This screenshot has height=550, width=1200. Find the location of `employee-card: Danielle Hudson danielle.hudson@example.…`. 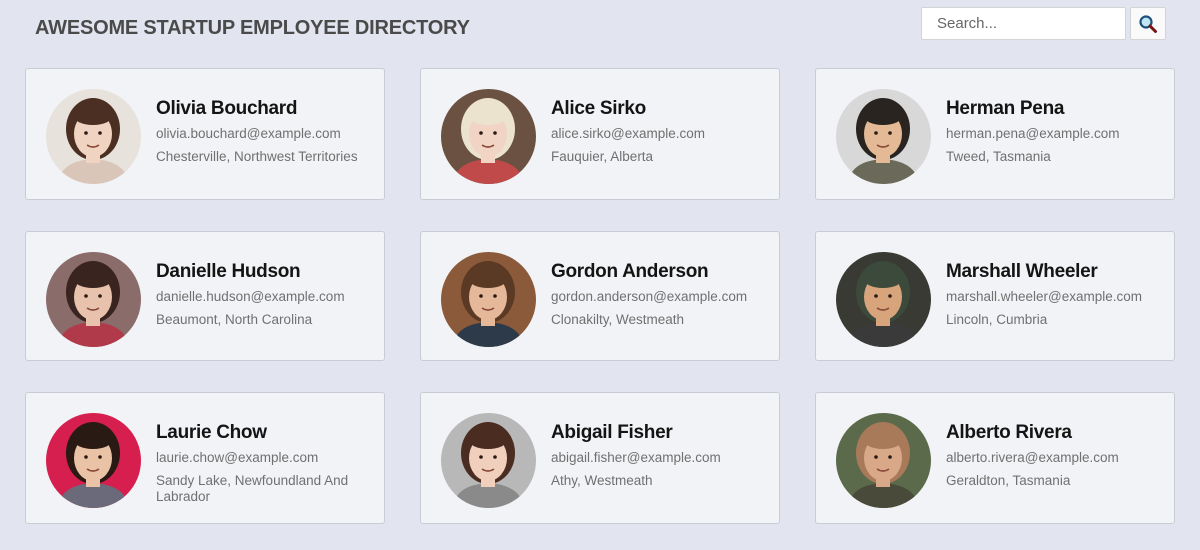

employee-card: Danielle Hudson danielle.hudson@example.… is located at coordinates (205, 296).